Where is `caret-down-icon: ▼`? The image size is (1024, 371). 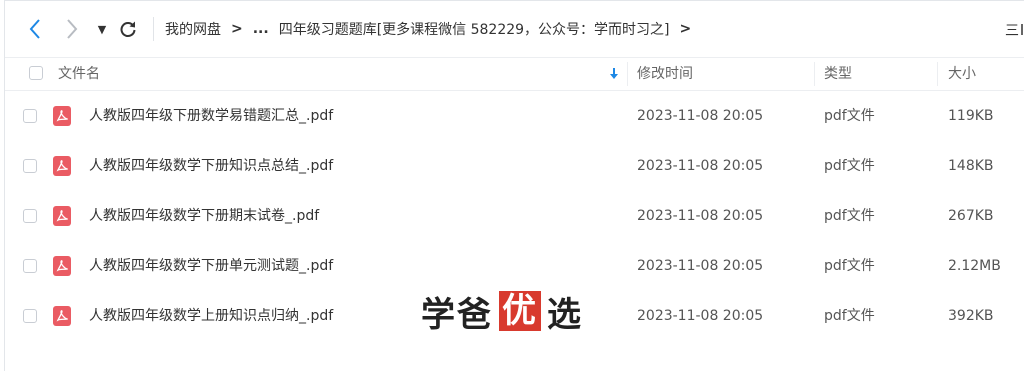 caret-down-icon: ▼ is located at coordinates (102, 29).